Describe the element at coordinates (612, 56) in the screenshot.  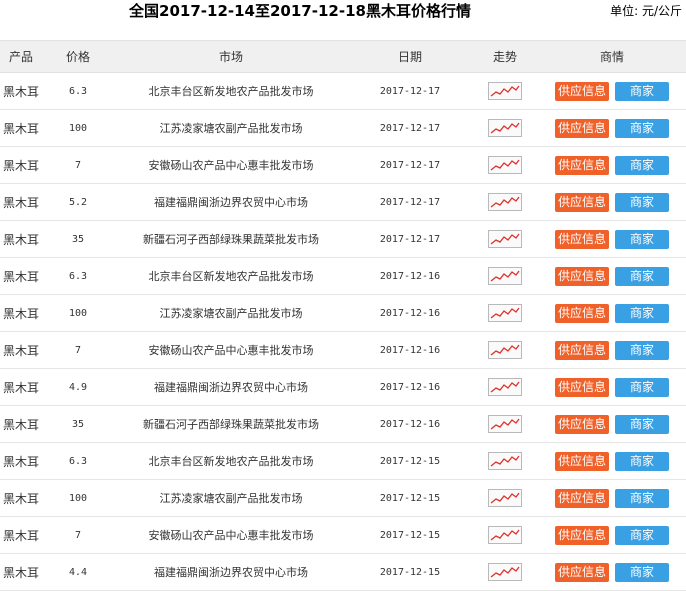
I see `column-header-business: 商情` at that location.